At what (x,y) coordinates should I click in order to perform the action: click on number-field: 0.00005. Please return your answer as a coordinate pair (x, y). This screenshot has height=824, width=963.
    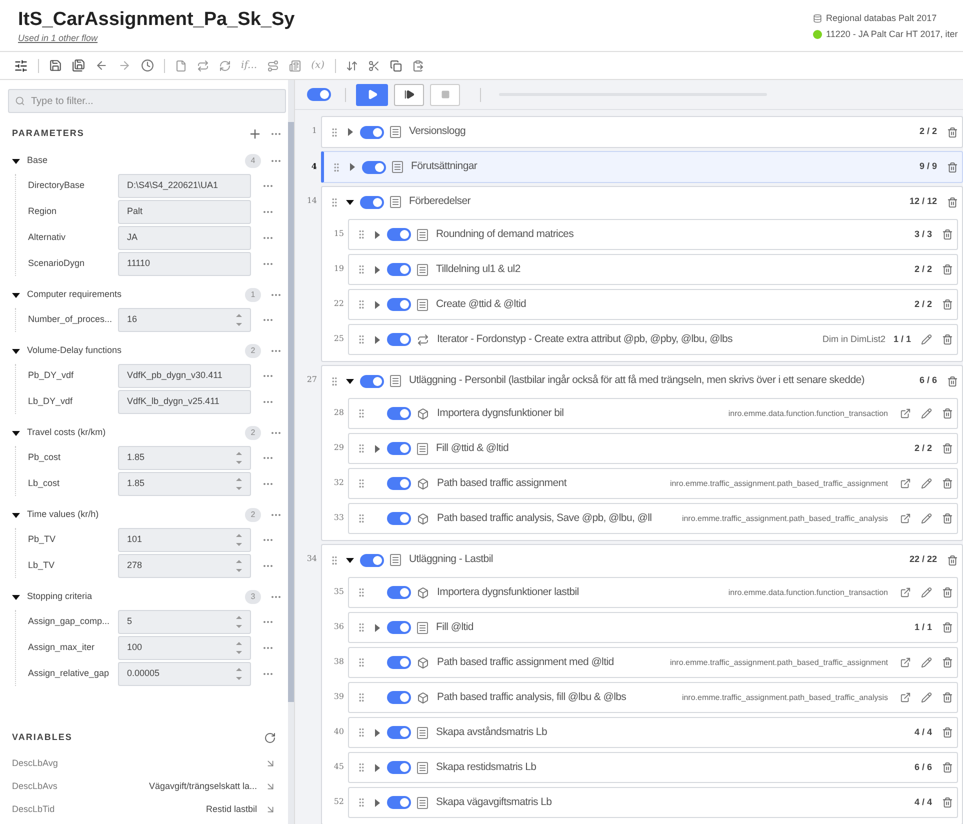
    Looking at the image, I should click on (184, 674).